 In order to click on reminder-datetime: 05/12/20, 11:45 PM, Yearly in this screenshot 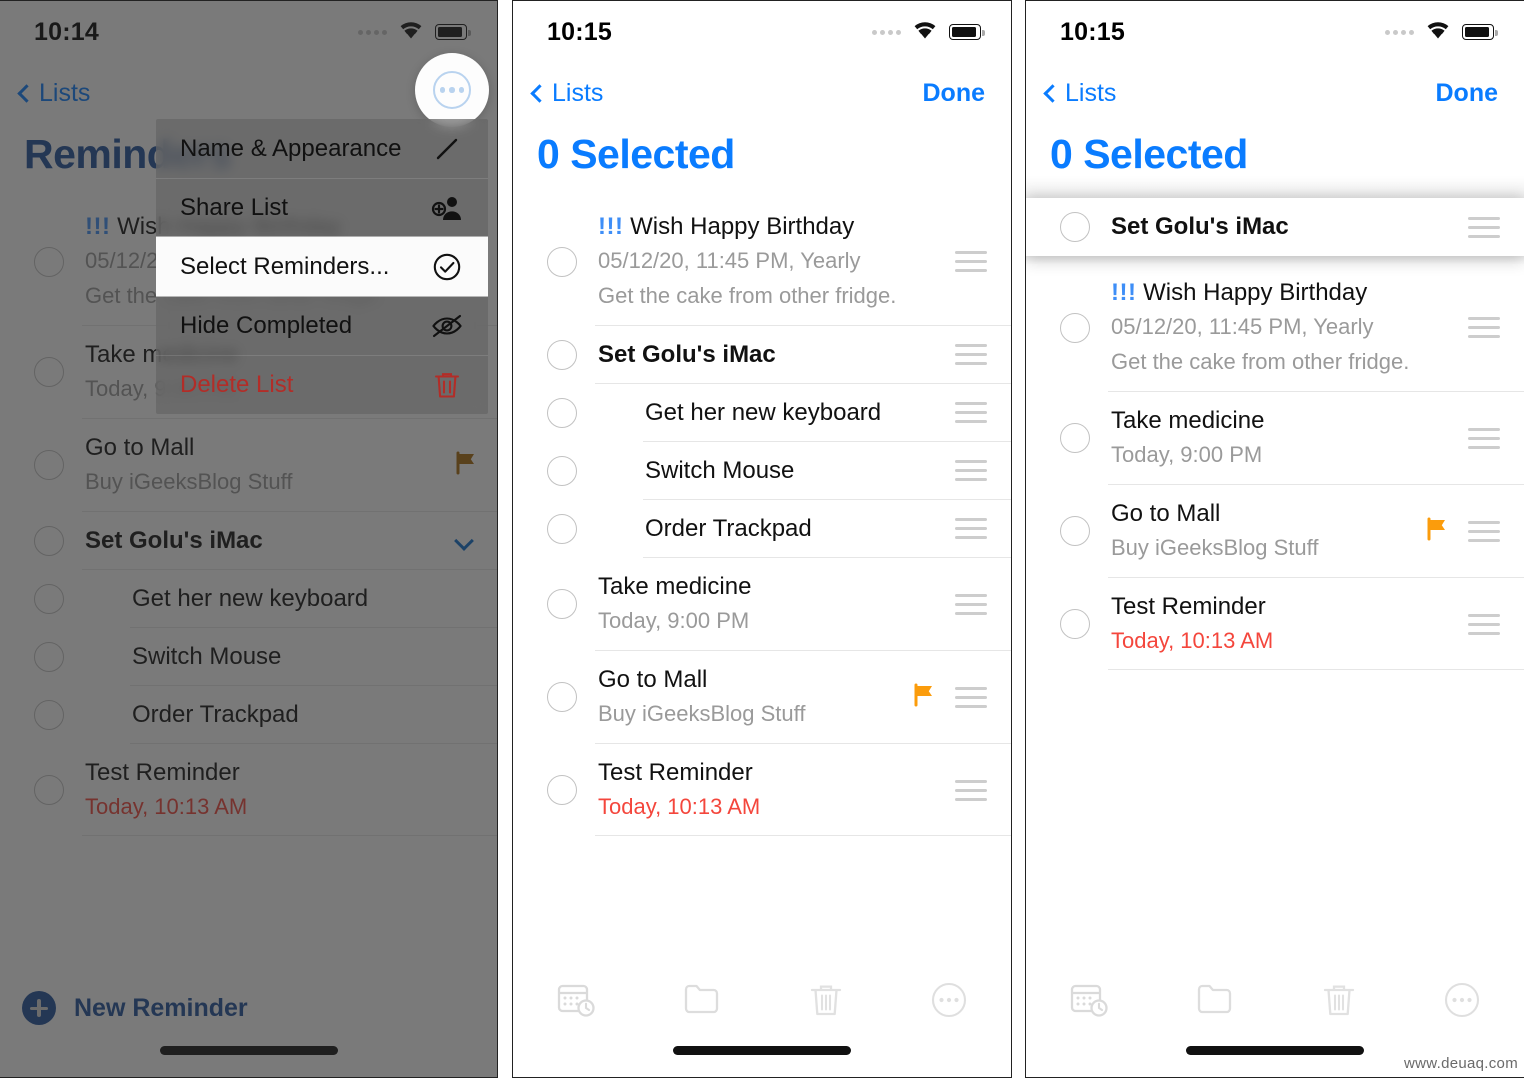, I will do `click(729, 260)`.